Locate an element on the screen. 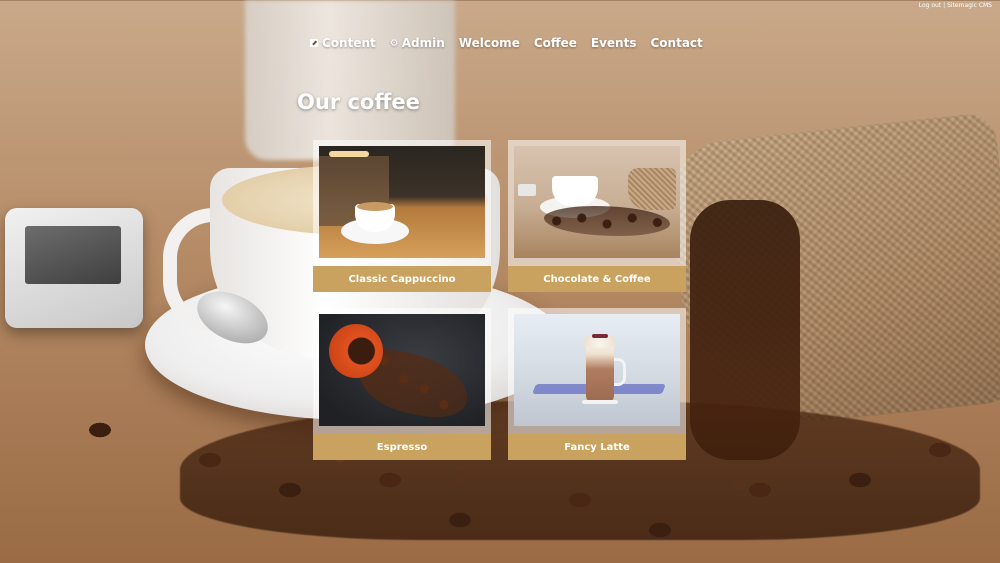  page-title: Our coffee is located at coordinates (358, 102).